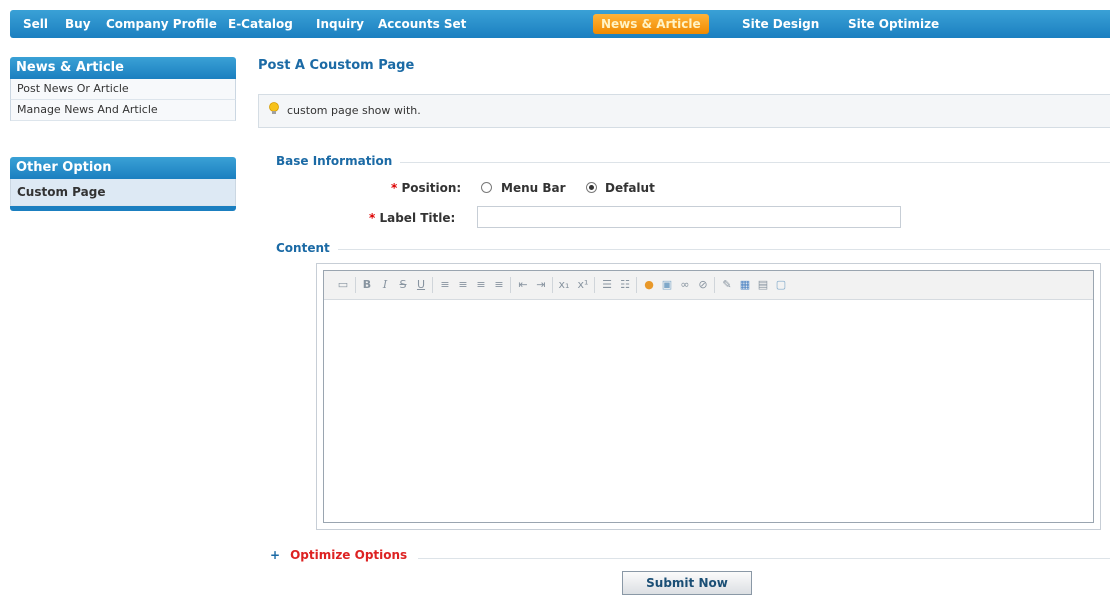 The image size is (1110, 595). What do you see at coordinates (630, 188) in the screenshot?
I see `position-default-label: Defalut` at bounding box center [630, 188].